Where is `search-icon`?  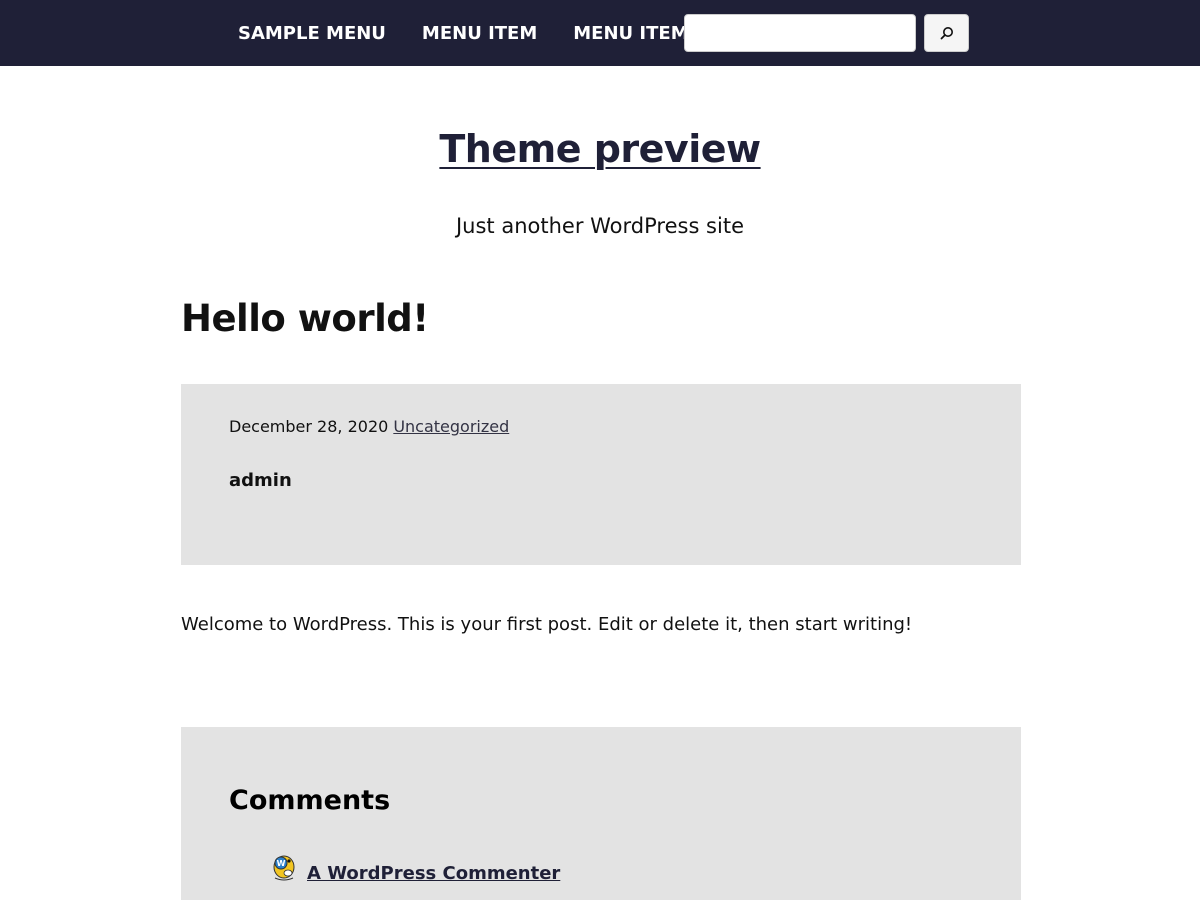
search-icon is located at coordinates (946, 33).